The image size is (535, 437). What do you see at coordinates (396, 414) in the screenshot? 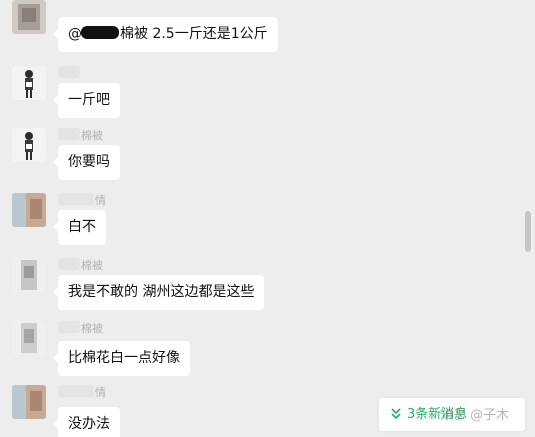
I see `double-chevron-down-icon` at bounding box center [396, 414].